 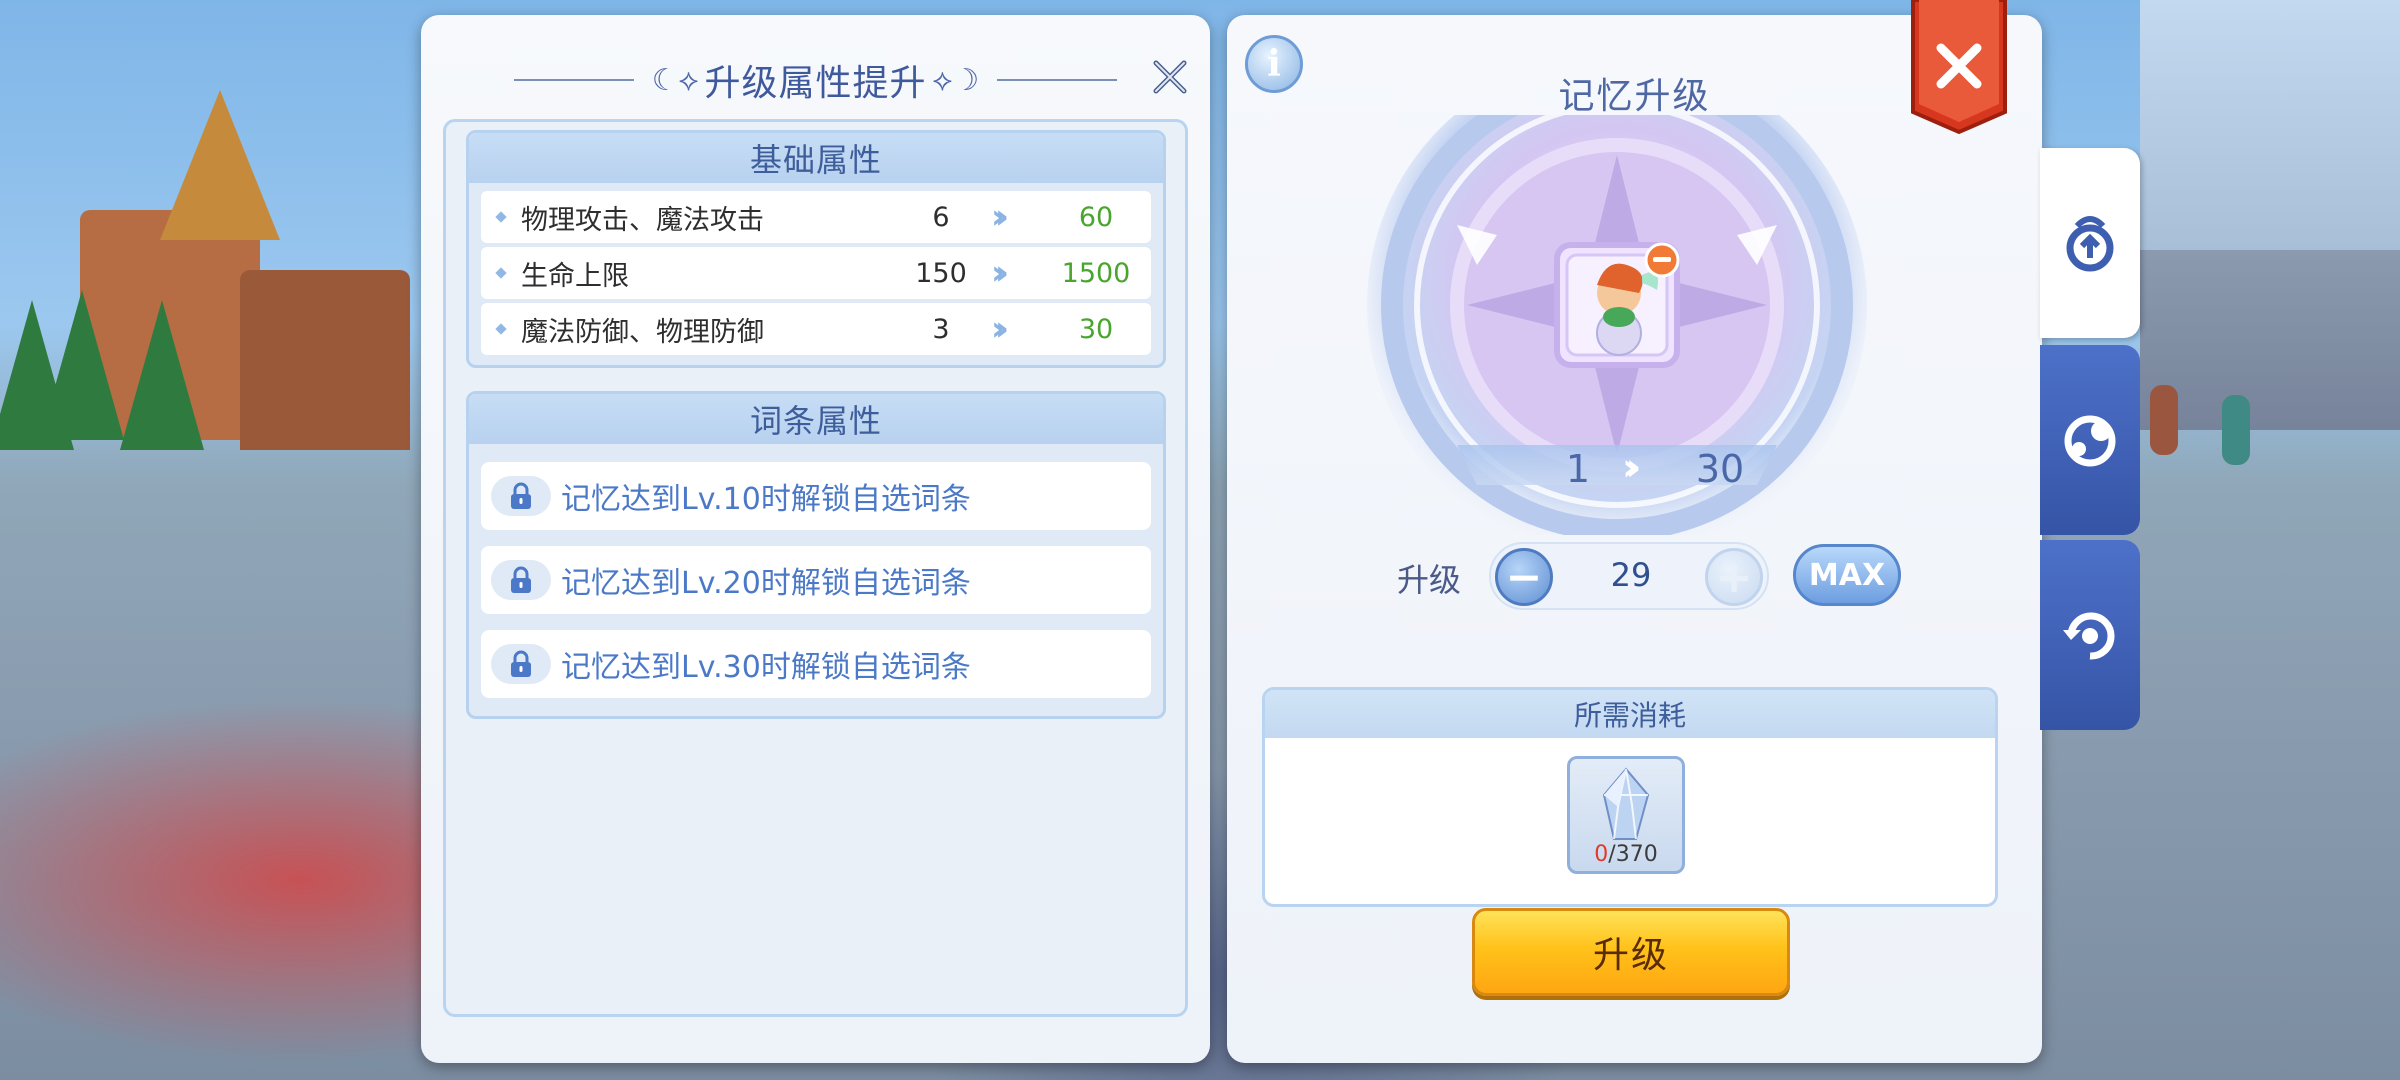 What do you see at coordinates (815, 83) in the screenshot?
I see `attribute-panel-title: 升级属性提升` at bounding box center [815, 83].